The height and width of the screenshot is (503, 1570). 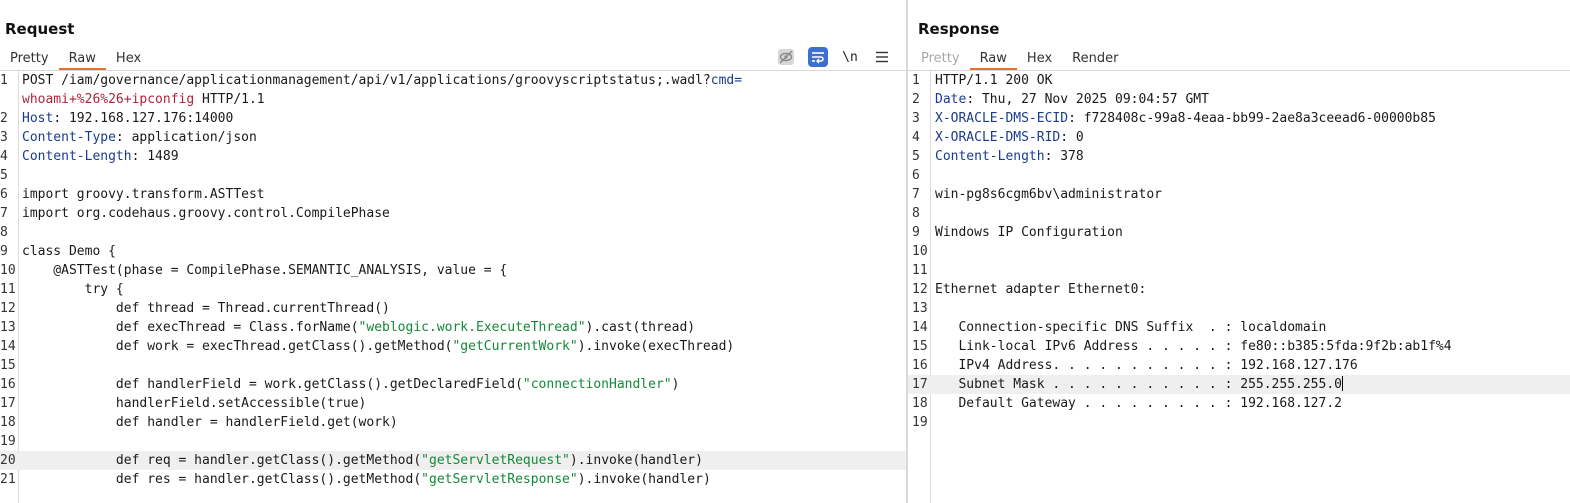 What do you see at coordinates (139, 137) in the screenshot?
I see `line-text: Content-Type: application/json` at bounding box center [139, 137].